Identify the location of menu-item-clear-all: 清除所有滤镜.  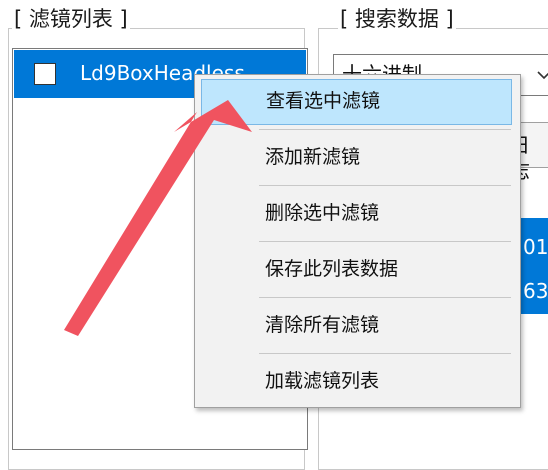
(356, 326).